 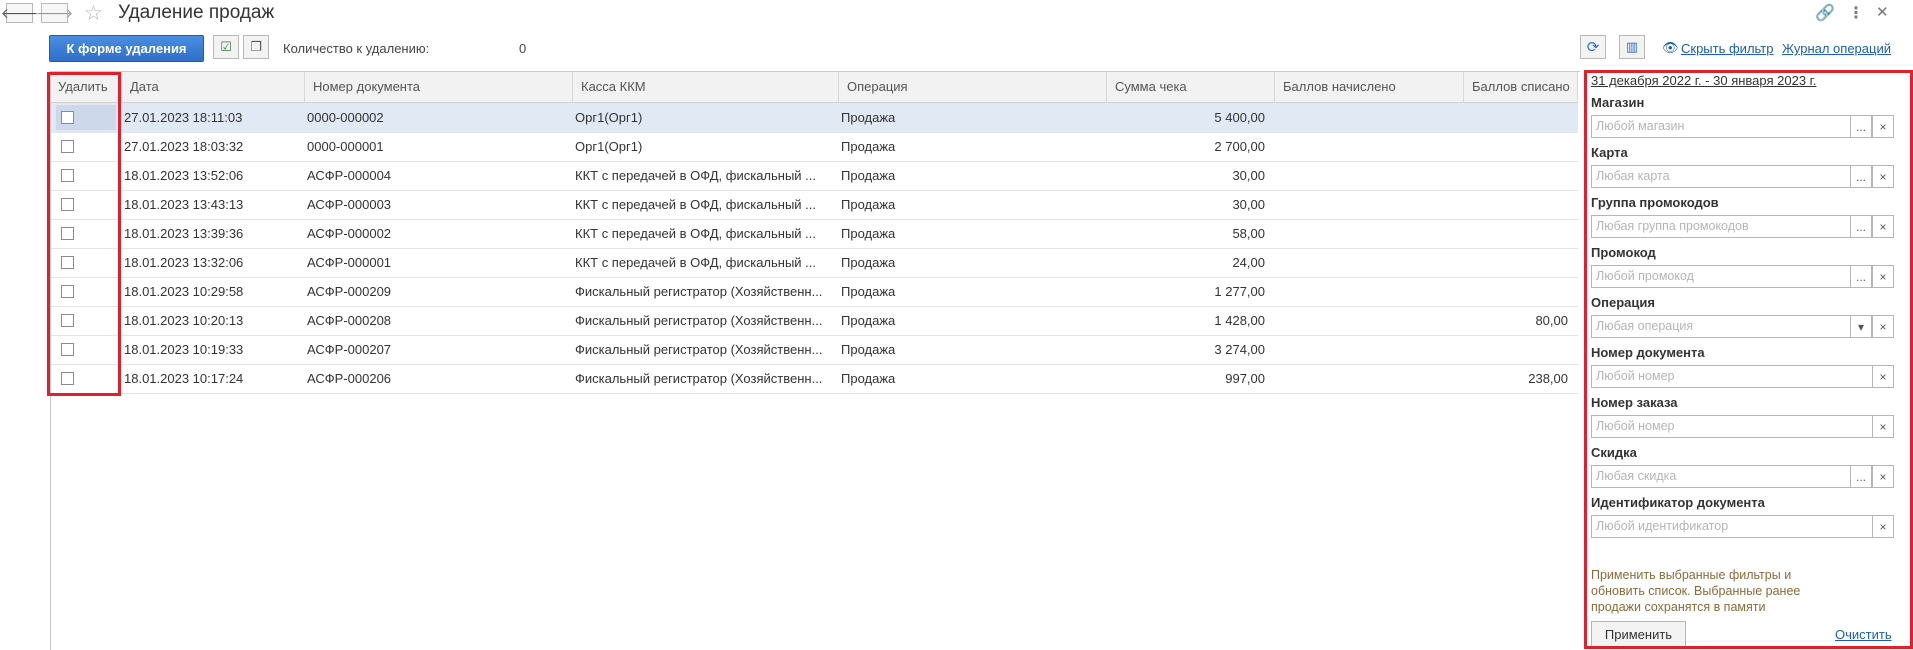 What do you see at coordinates (1191, 87) in the screenshot?
I see `column-header: Сумма чека` at bounding box center [1191, 87].